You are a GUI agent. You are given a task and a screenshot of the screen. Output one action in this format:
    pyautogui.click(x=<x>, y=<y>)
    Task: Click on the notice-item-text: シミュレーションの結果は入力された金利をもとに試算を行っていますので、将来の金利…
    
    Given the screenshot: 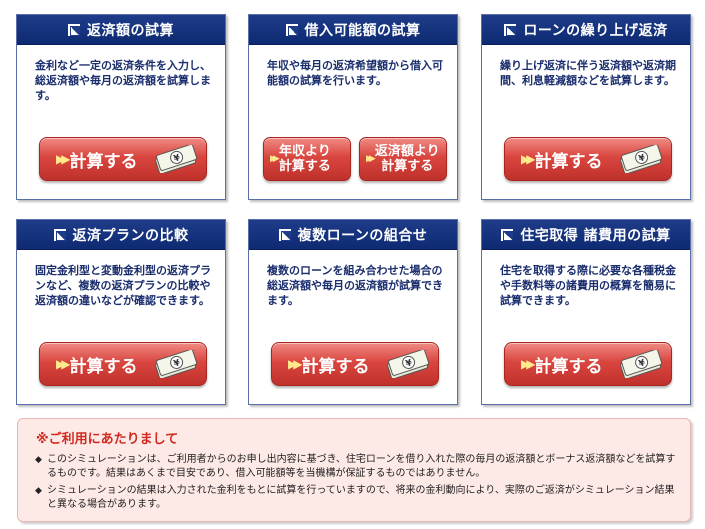 What is the action you would take?
    pyautogui.click(x=361, y=497)
    